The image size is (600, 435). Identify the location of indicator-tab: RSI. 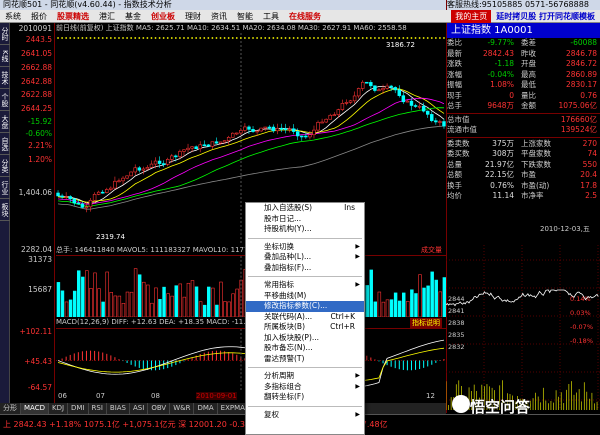
(98, 408).